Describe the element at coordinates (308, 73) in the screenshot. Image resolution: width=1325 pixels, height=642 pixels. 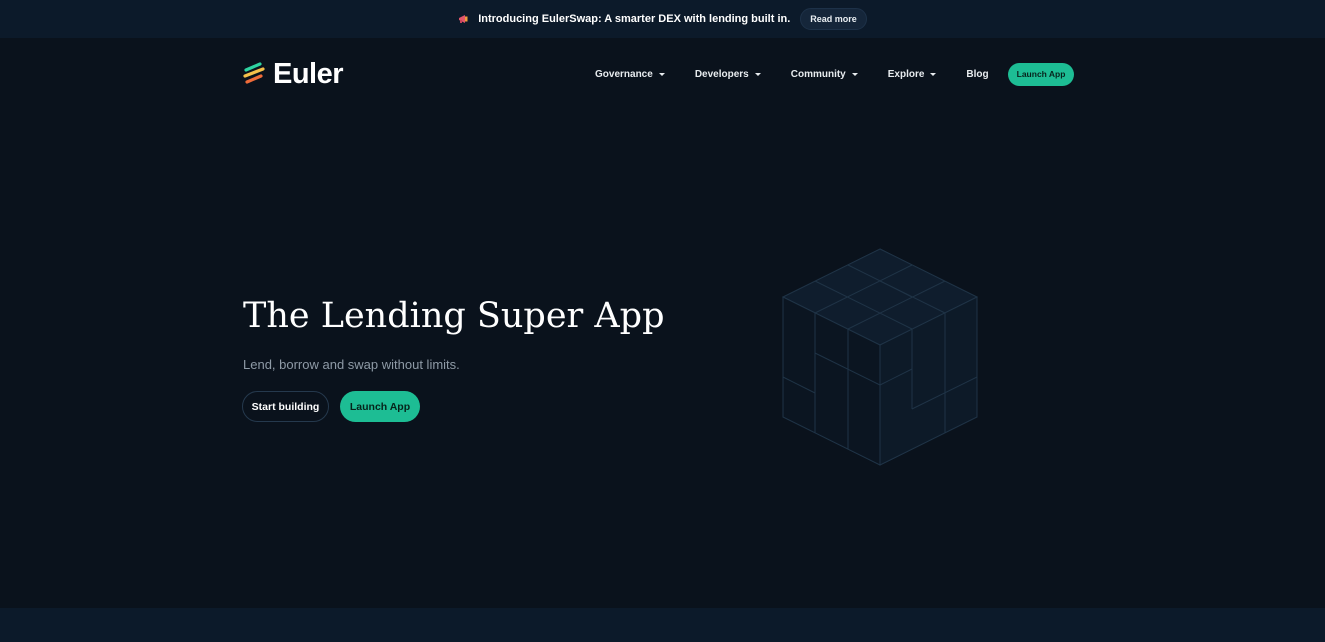
I see `logo-wordmark: Euler` at that location.